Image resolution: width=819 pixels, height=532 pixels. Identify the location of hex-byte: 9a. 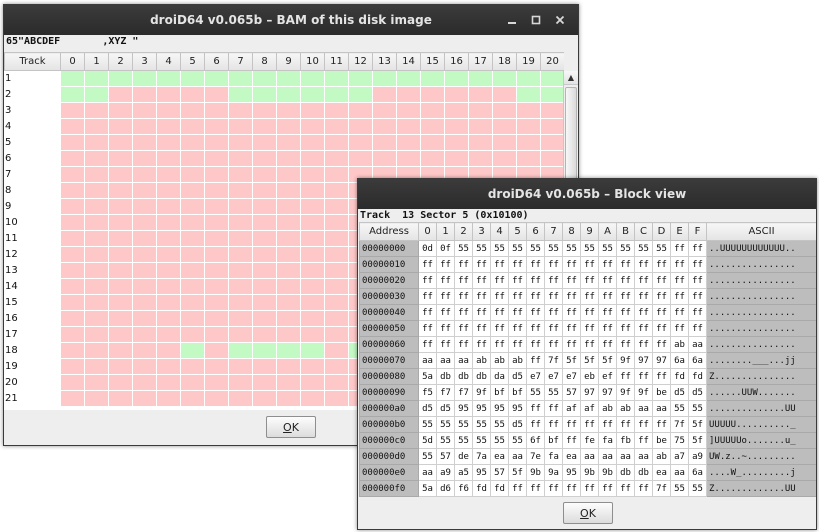
(553, 472).